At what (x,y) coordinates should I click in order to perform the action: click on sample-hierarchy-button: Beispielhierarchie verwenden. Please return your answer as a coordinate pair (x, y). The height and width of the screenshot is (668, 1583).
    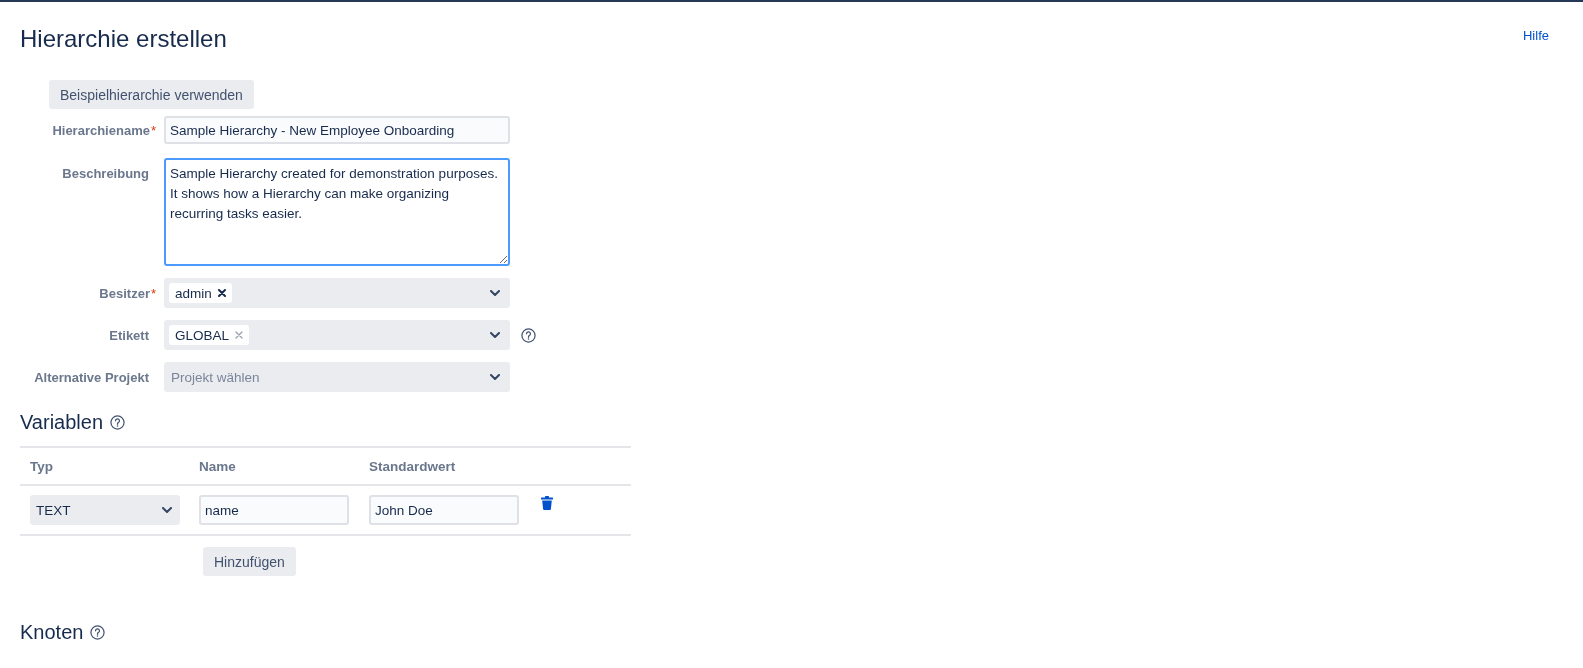
    Looking at the image, I should click on (151, 94).